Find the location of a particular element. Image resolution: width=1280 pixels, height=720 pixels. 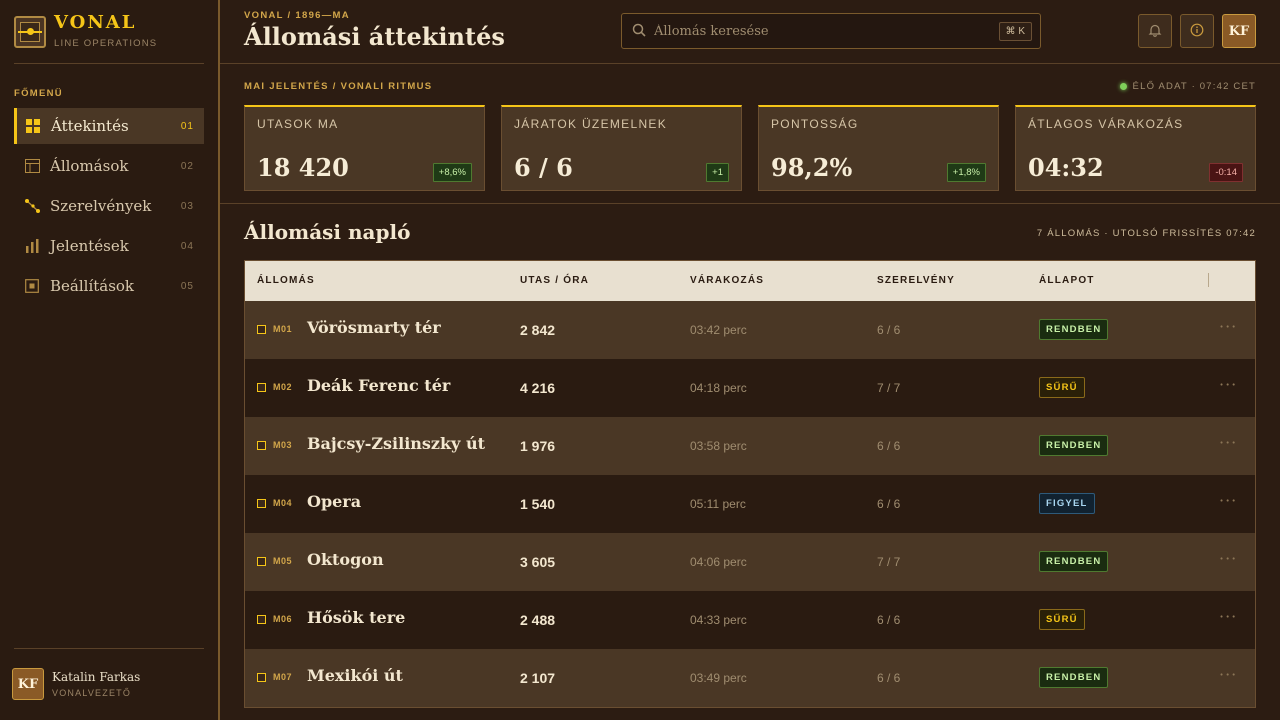

column-header-trains: SZERELVÉNY is located at coordinates (916, 280).